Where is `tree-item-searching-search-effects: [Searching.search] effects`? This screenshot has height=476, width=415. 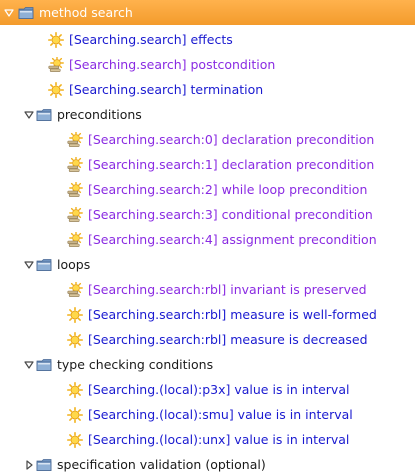
tree-item-searching-search-effects: [Searching.search] effects is located at coordinates (207, 39).